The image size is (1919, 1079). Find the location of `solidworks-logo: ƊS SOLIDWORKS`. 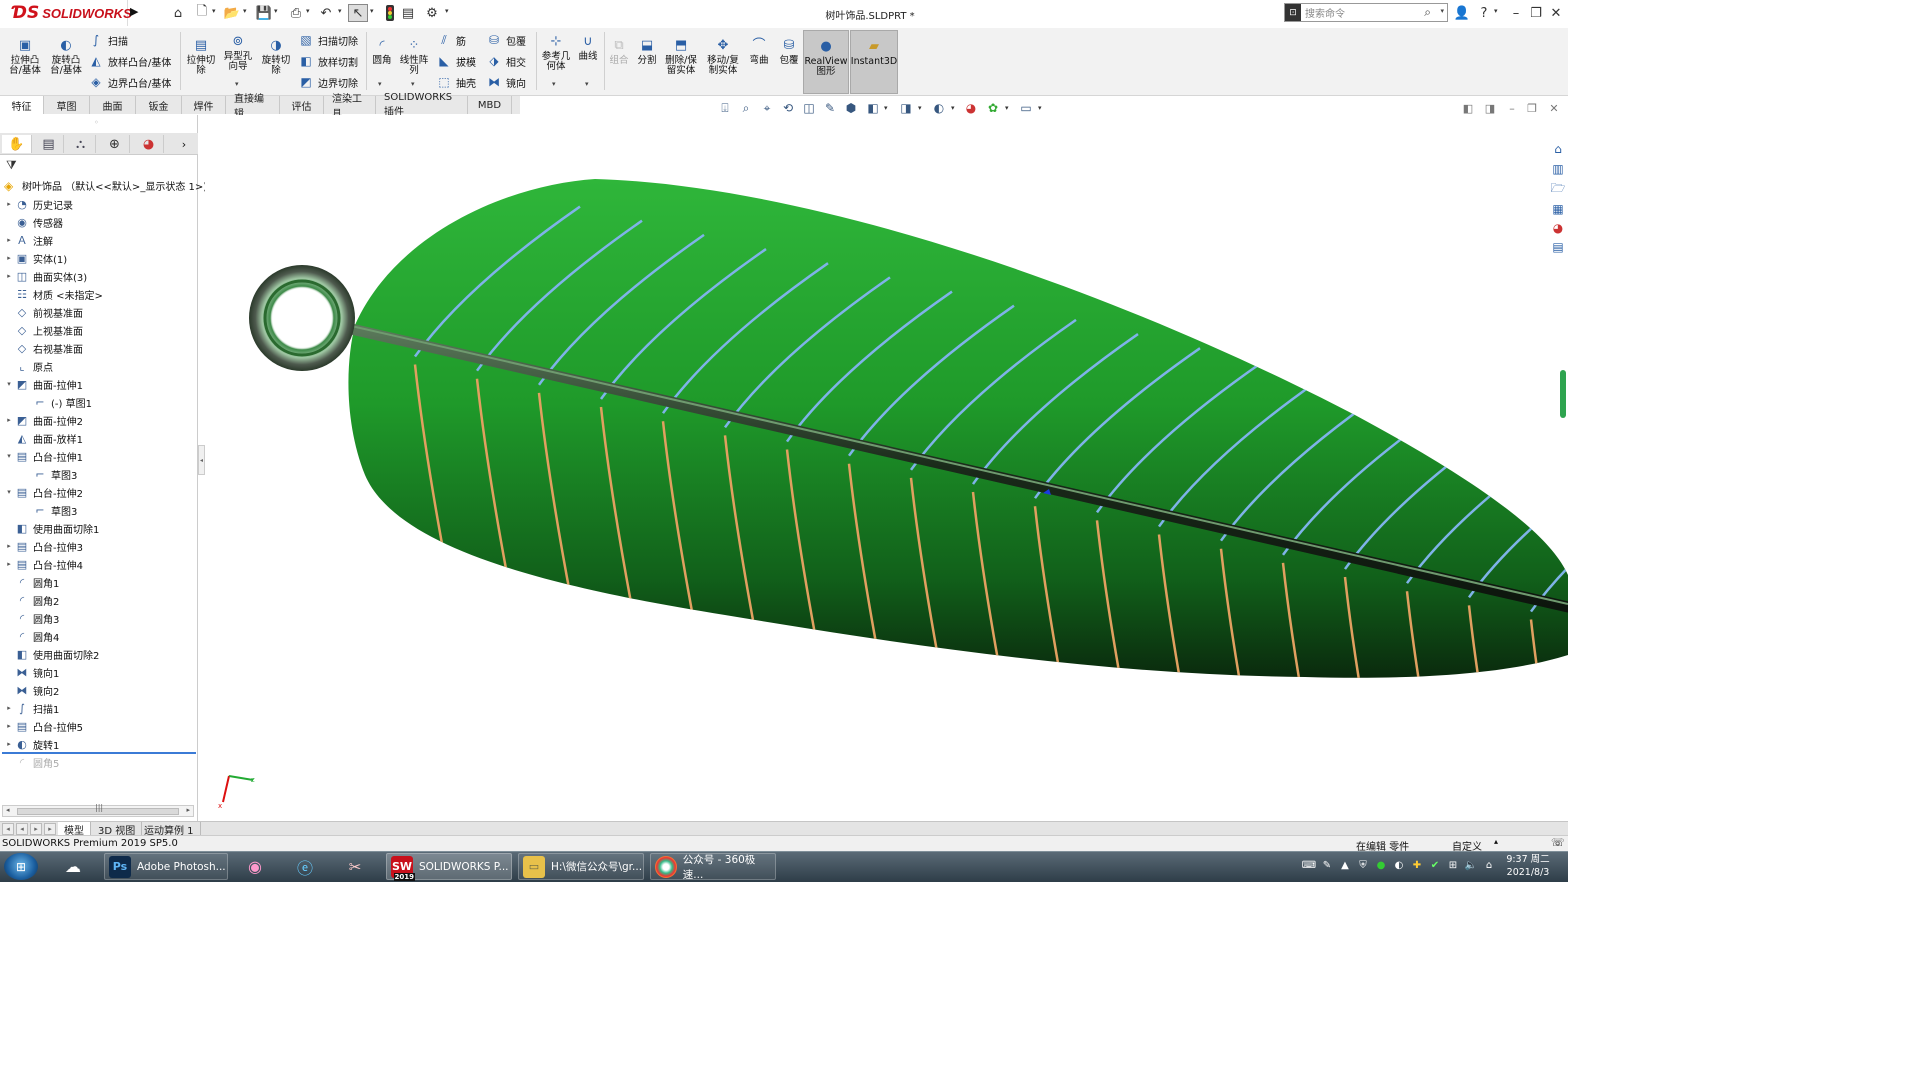

solidworks-logo: ƊS SOLIDWORKS is located at coordinates (66, 13).